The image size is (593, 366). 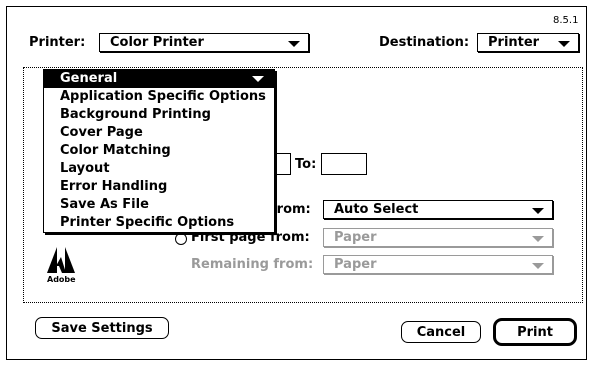 What do you see at coordinates (438, 209) in the screenshot?
I see `paper-source-popup: Auto Select` at bounding box center [438, 209].